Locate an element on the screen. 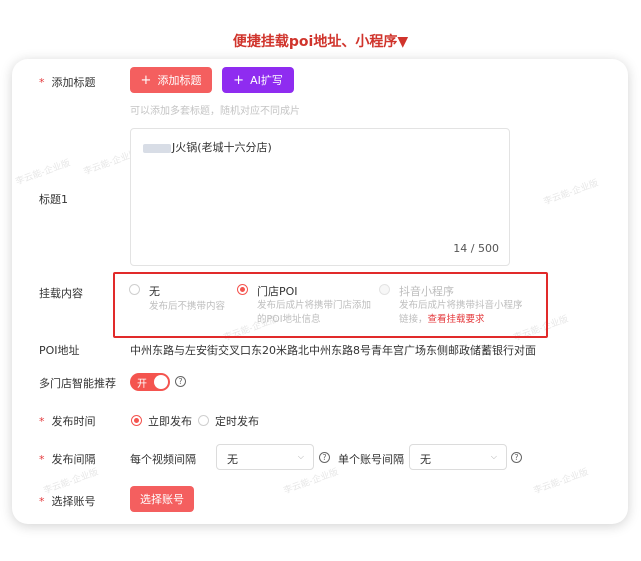 The image size is (641, 561). video-interval-select: 无 ⌵ is located at coordinates (265, 457).